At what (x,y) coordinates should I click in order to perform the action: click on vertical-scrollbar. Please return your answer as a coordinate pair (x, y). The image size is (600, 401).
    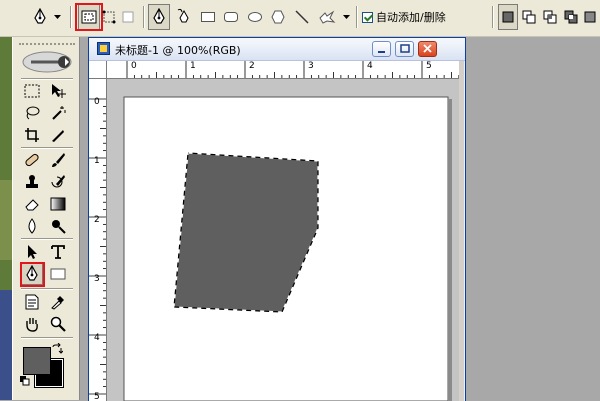
    Looking at the image, I should click on (461, 231).